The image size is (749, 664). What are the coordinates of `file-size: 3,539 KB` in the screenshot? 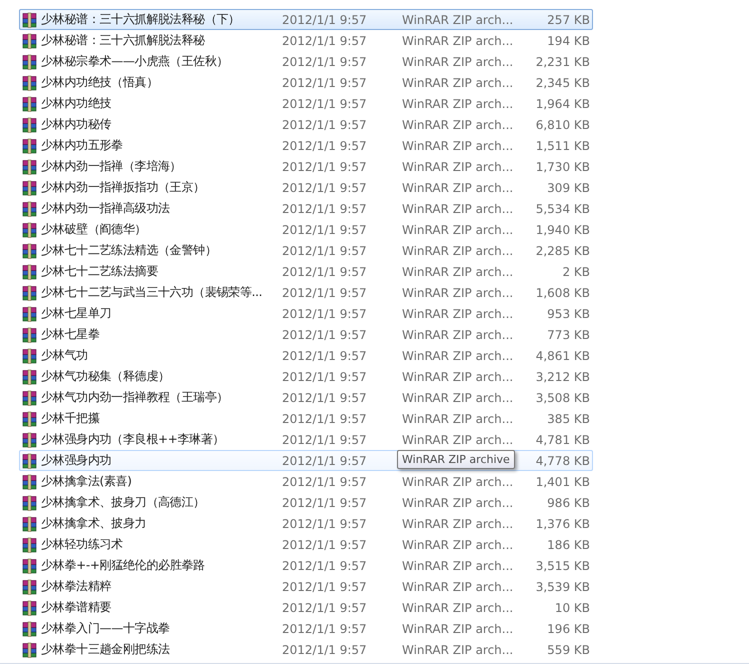 It's located at (563, 587).